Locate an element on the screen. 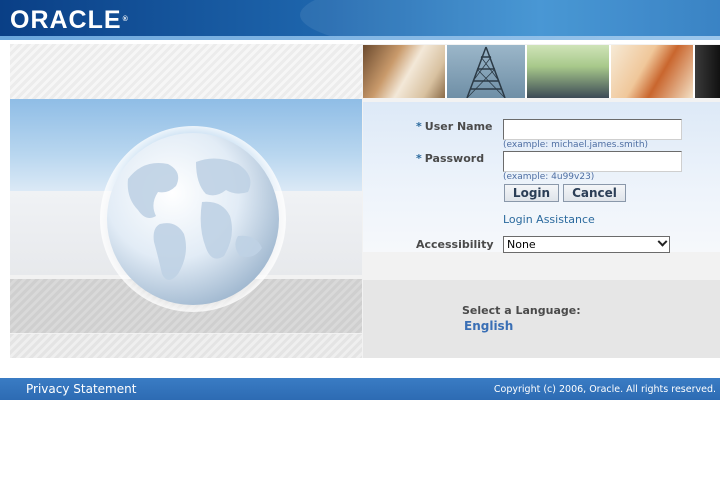 The image size is (720, 480). password-label-text: Password is located at coordinates (454, 158).